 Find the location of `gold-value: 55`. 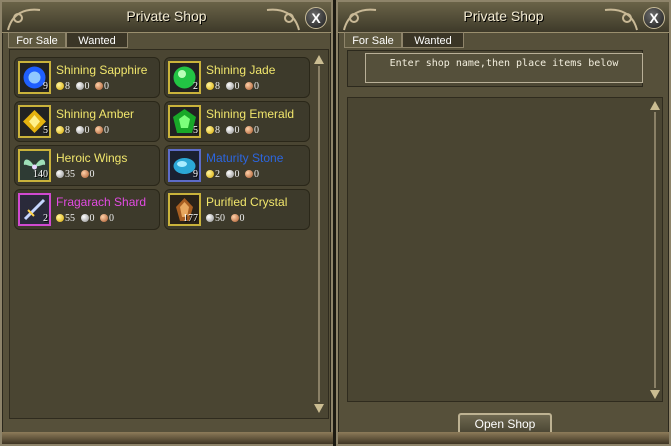

gold-value: 55 is located at coordinates (70, 218).